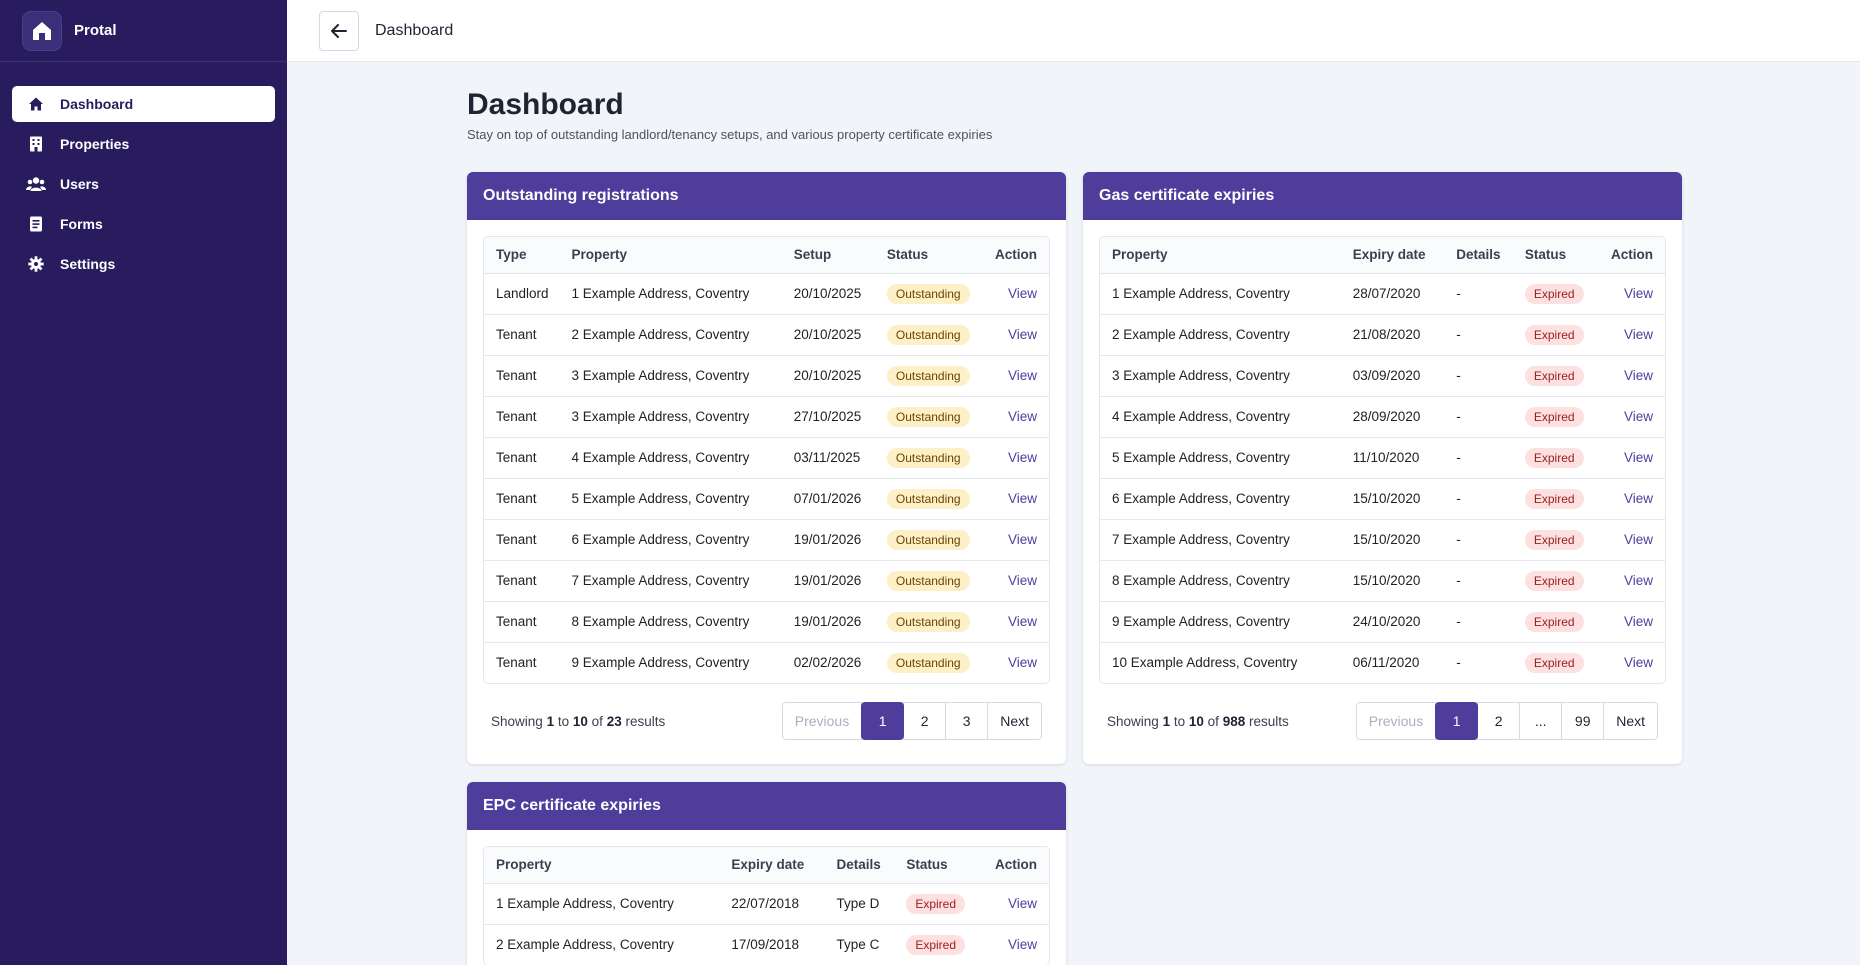 The width and height of the screenshot is (1860, 965). What do you see at coordinates (143, 264) in the screenshot?
I see `sidebar-item-settings: Settings` at bounding box center [143, 264].